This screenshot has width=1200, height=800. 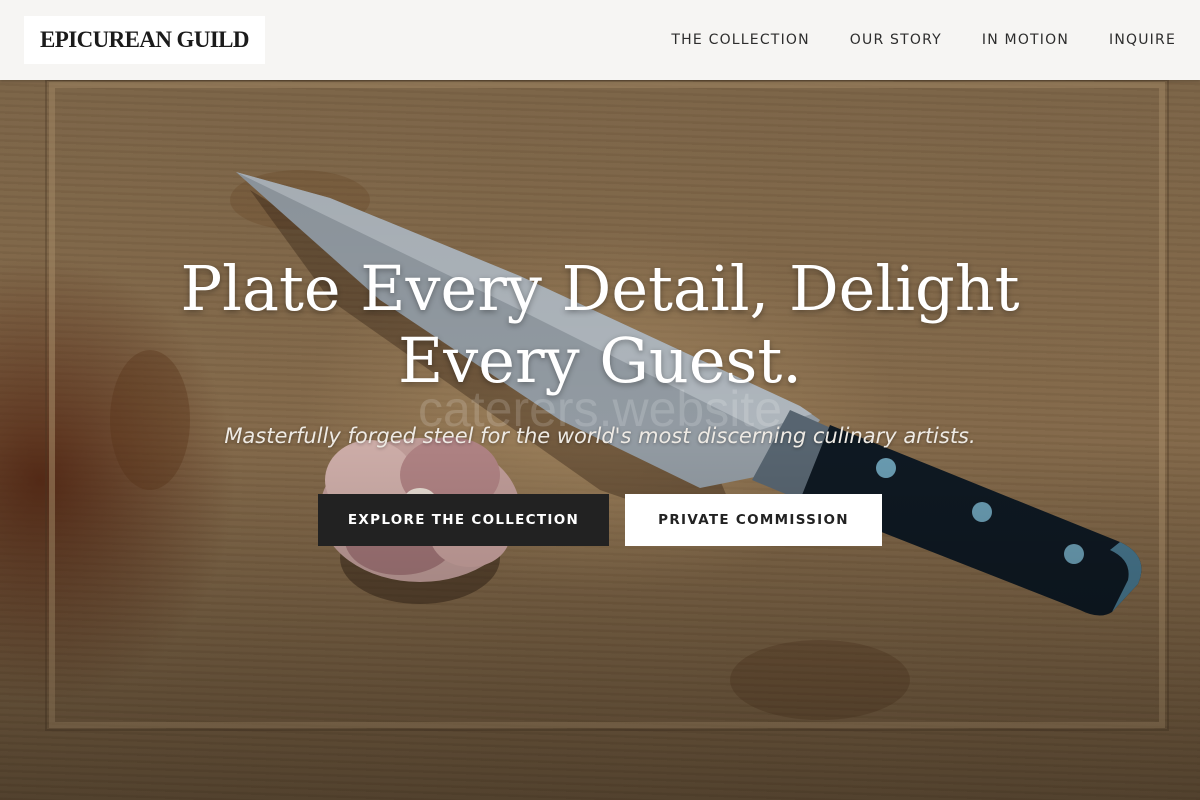 What do you see at coordinates (600, 360) in the screenshot?
I see `hero-headline-line-2: Every Guest.` at bounding box center [600, 360].